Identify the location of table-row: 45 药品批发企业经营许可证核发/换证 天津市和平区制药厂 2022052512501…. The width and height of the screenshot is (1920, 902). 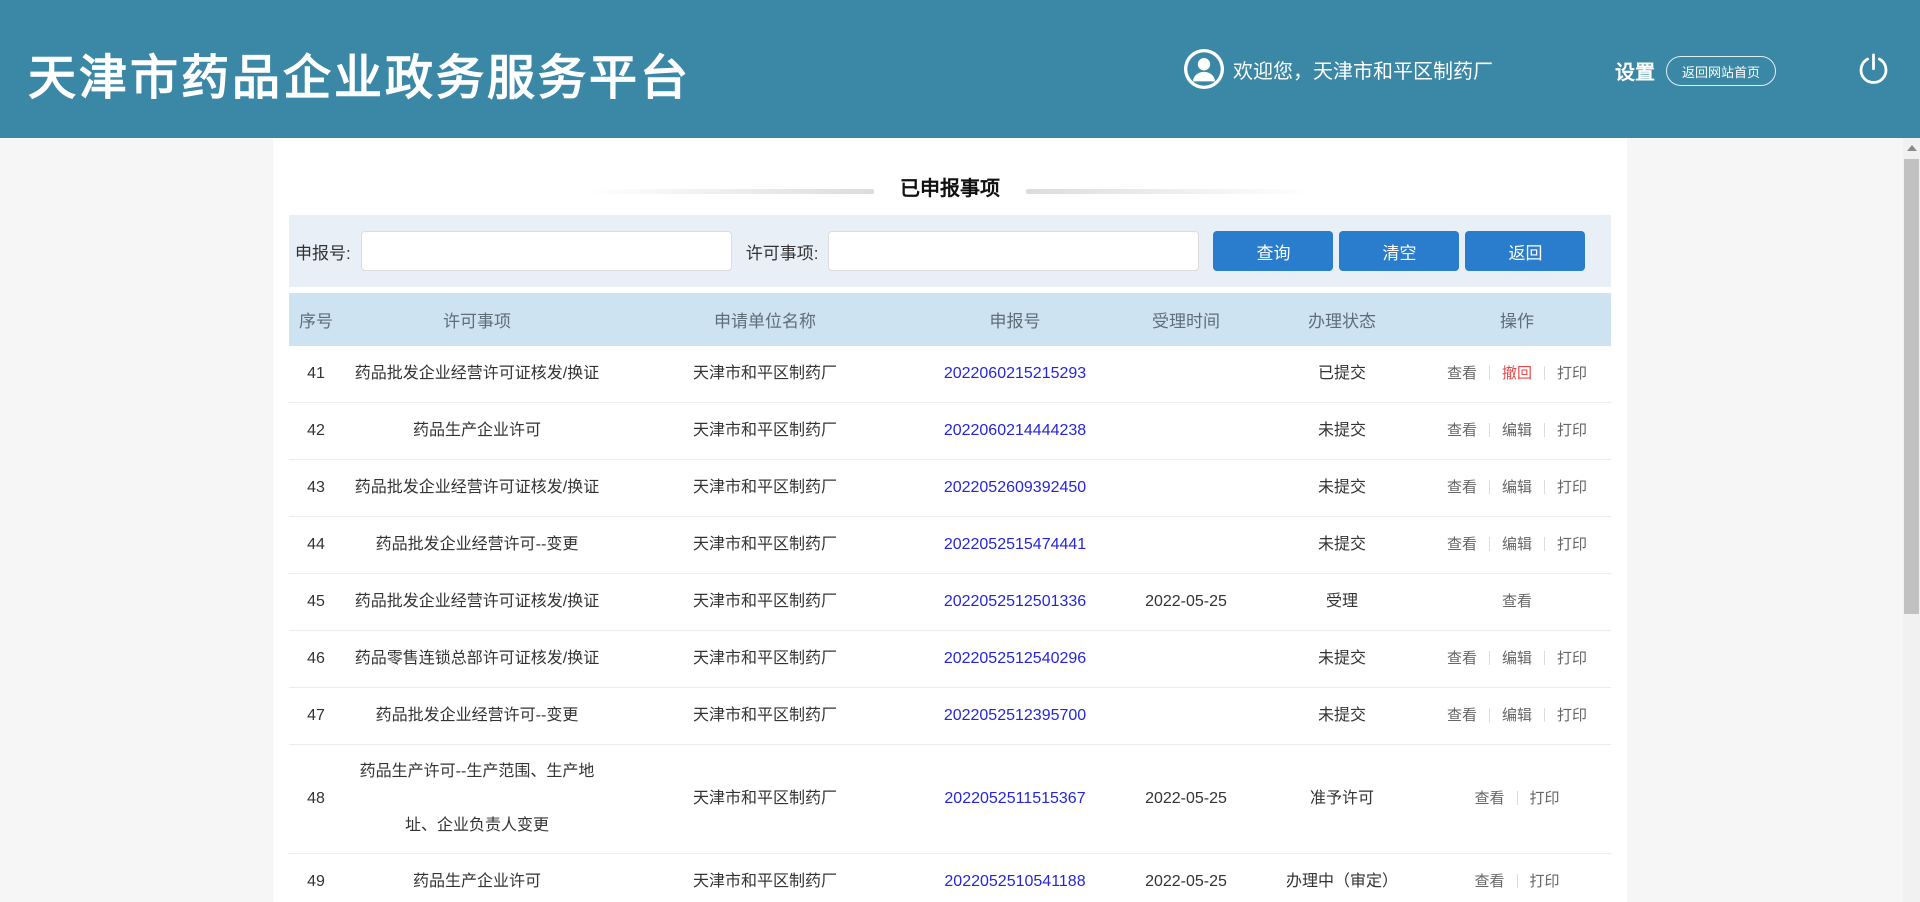
(950, 602).